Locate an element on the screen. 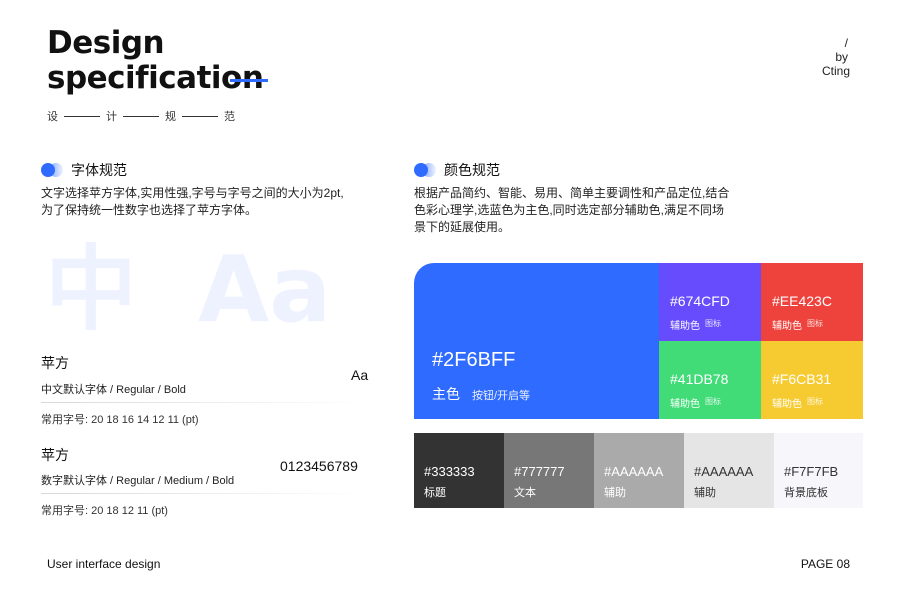 The width and height of the screenshot is (897, 600). page-title: Design specification is located at coordinates (155, 60).